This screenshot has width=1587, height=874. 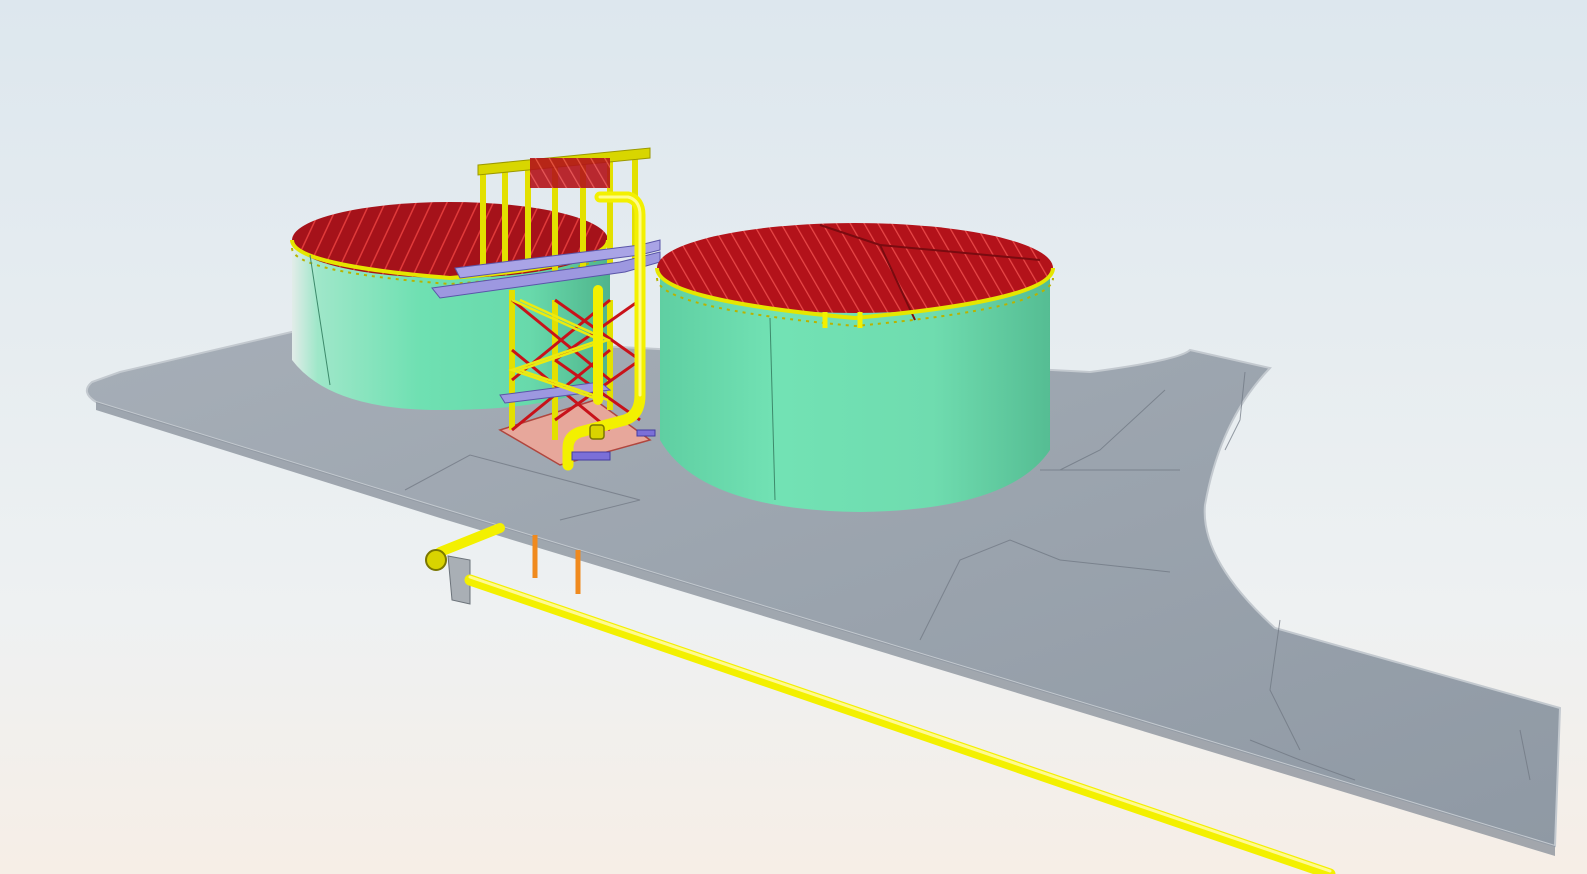 What do you see at coordinates (855, 367) in the screenshot?
I see `tank-right` at bounding box center [855, 367].